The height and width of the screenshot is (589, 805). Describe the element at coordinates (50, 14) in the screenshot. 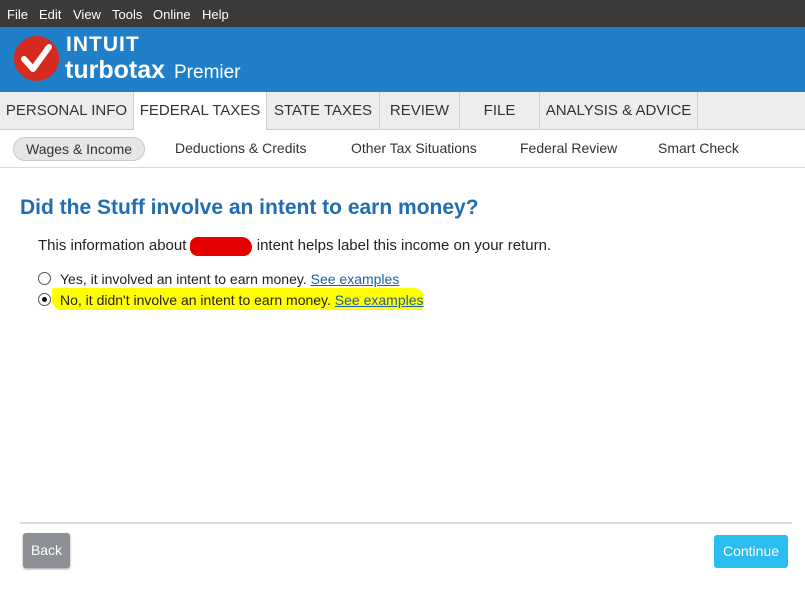

I see `menu-edit: Edit` at that location.